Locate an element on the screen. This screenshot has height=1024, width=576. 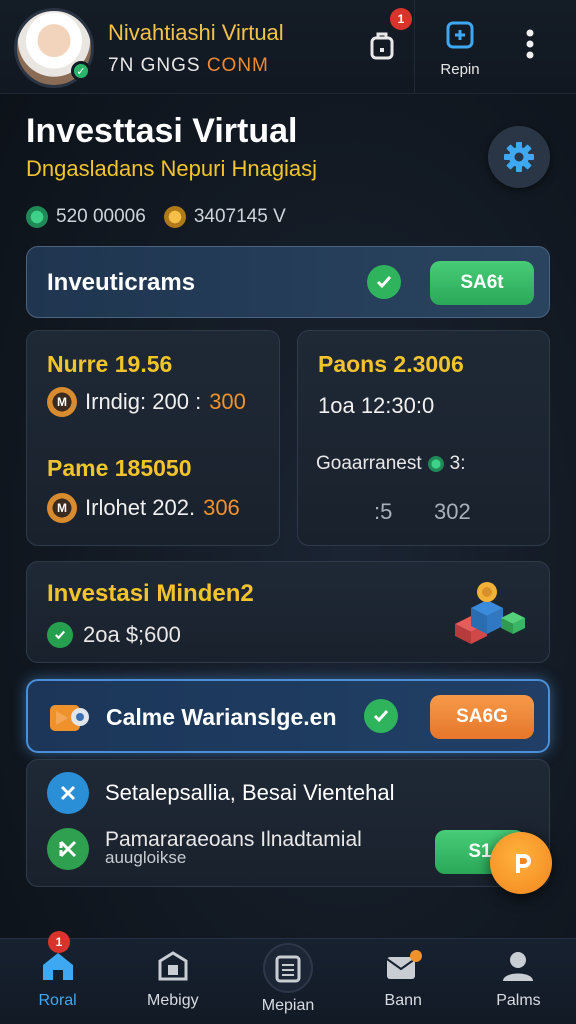
card-left-row-1-label: Irndig: 200 : is located at coordinates (143, 401).